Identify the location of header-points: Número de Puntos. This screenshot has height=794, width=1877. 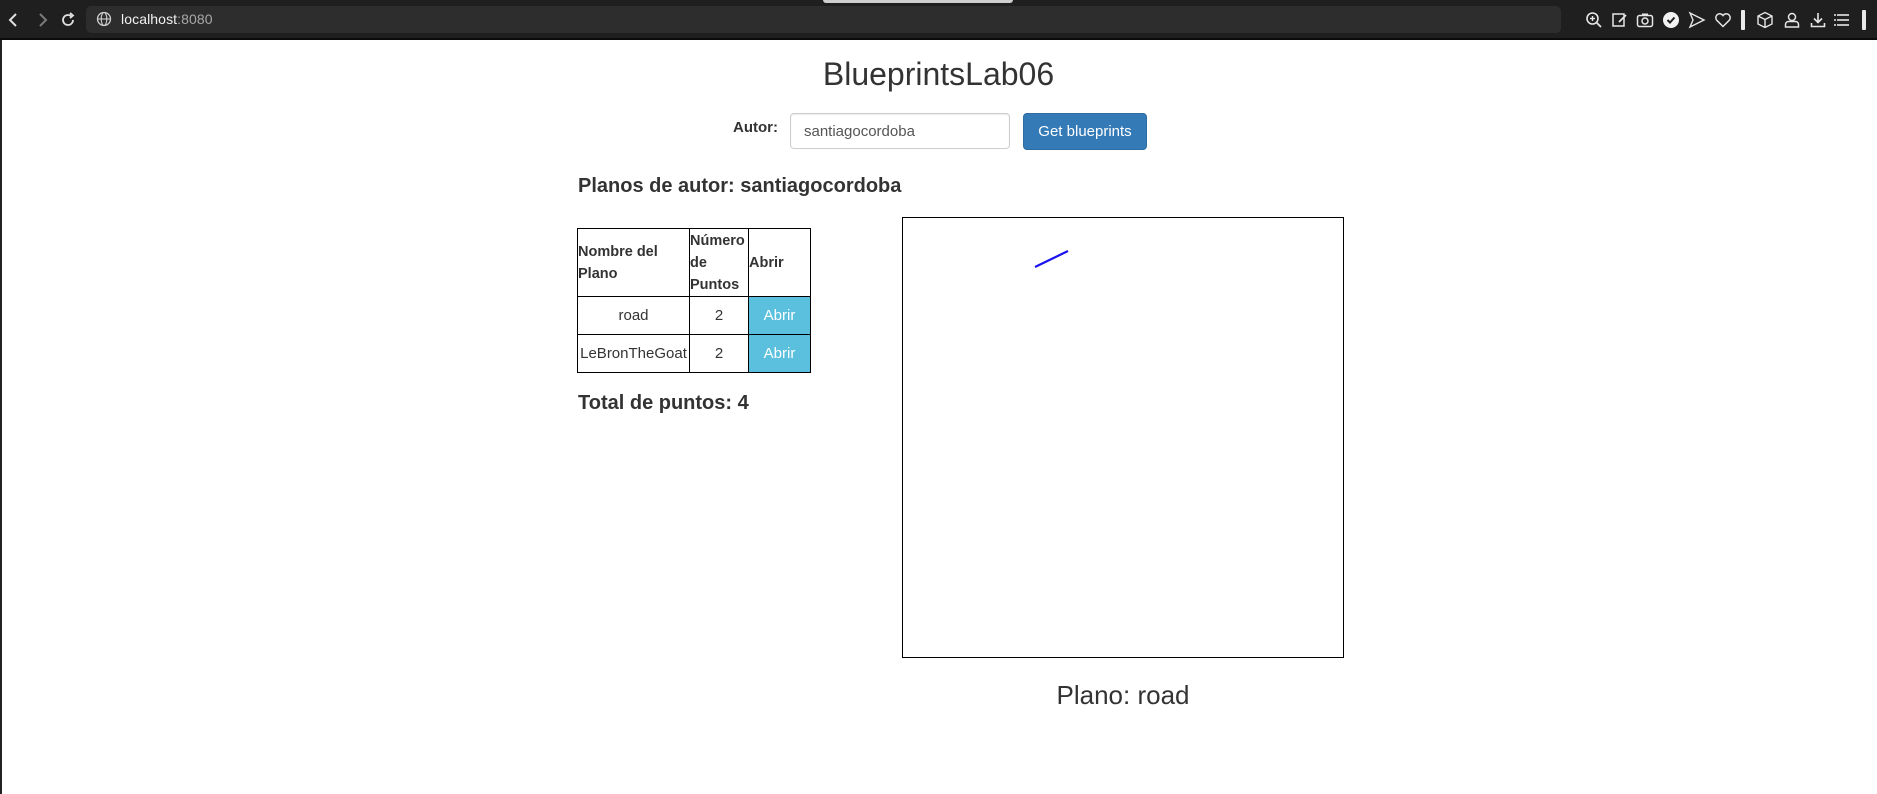
(719, 262).